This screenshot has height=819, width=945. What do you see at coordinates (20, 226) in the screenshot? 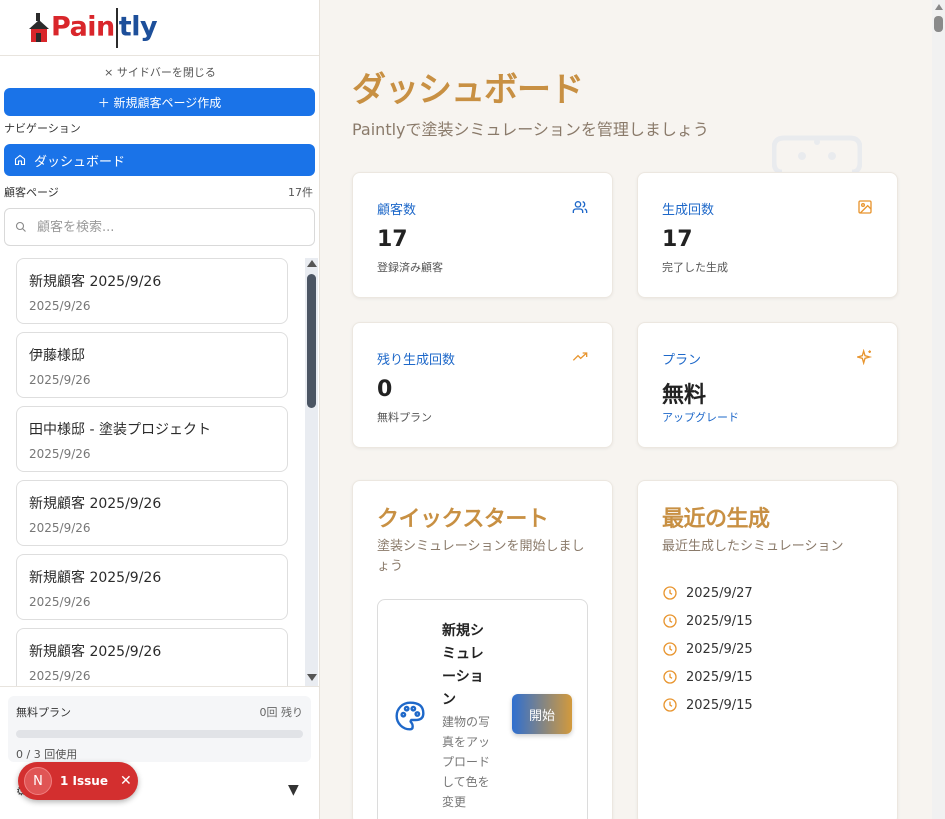
I see `search-icon` at bounding box center [20, 226].